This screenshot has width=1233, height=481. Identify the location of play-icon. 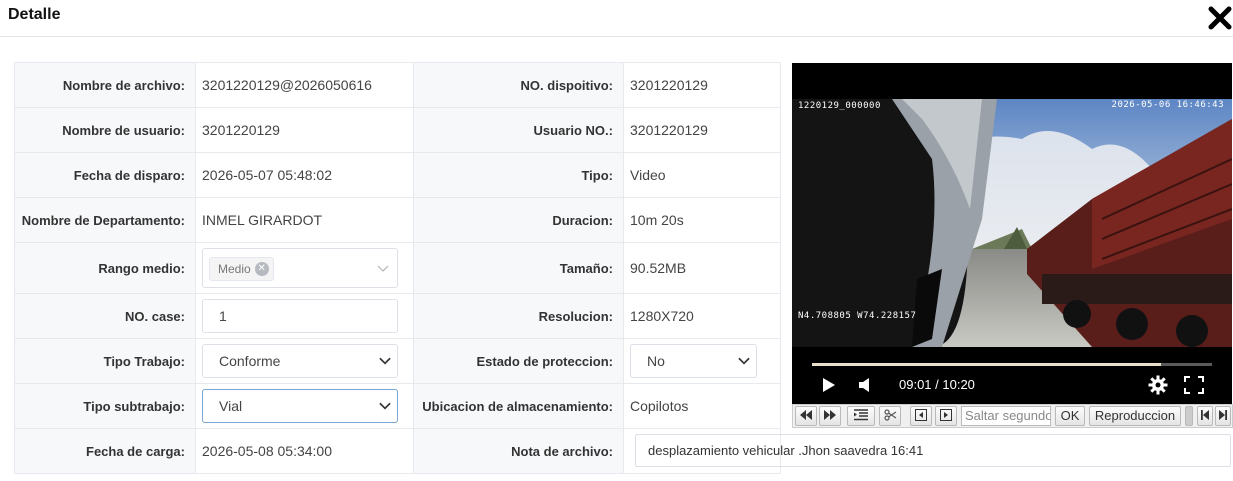
(829, 386).